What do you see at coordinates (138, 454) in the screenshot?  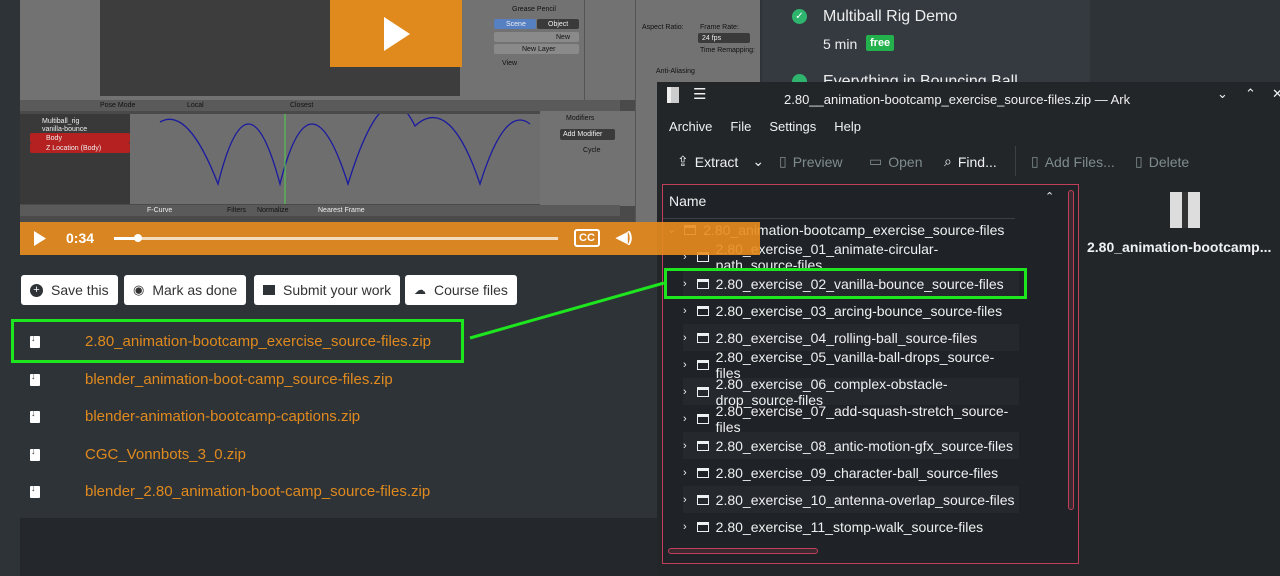 I see `file-link: CGC_Vonnbots_3_0.zip` at bounding box center [138, 454].